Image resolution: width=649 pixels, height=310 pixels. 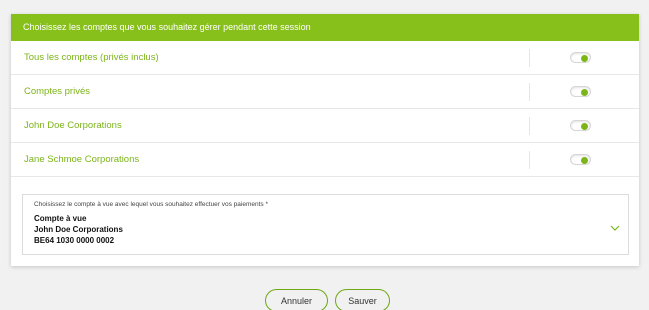 What do you see at coordinates (325, 126) in the screenshot?
I see `account-row-john-doe: John Doe Corporations` at bounding box center [325, 126].